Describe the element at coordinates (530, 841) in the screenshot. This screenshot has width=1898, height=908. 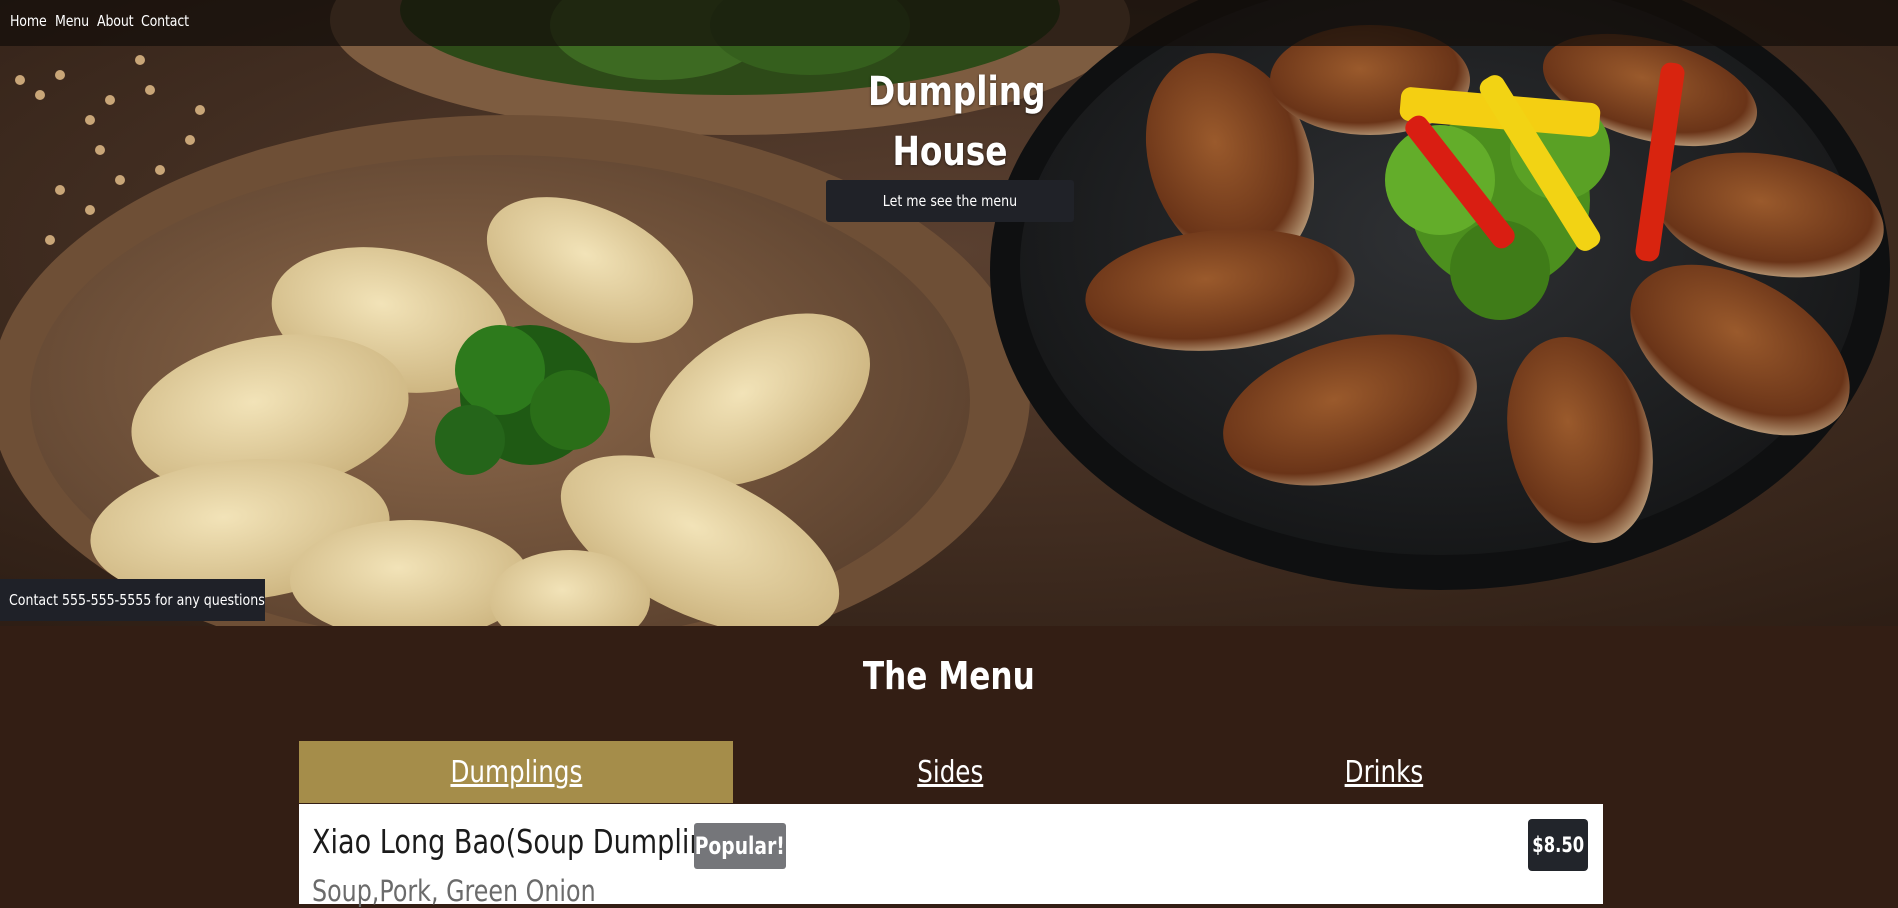
I see `menu-item-name: Xiao Long Bao(Soup Dumplings)` at that location.